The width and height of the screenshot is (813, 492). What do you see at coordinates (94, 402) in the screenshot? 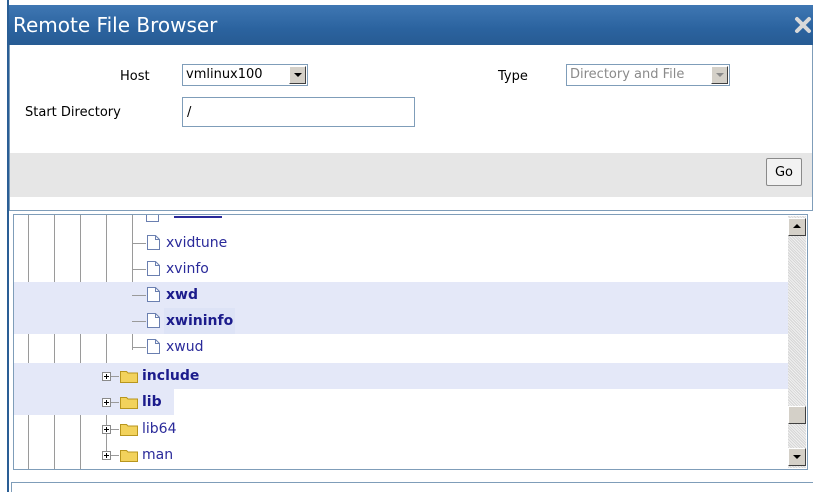
I see `tree-row: lib` at bounding box center [94, 402].